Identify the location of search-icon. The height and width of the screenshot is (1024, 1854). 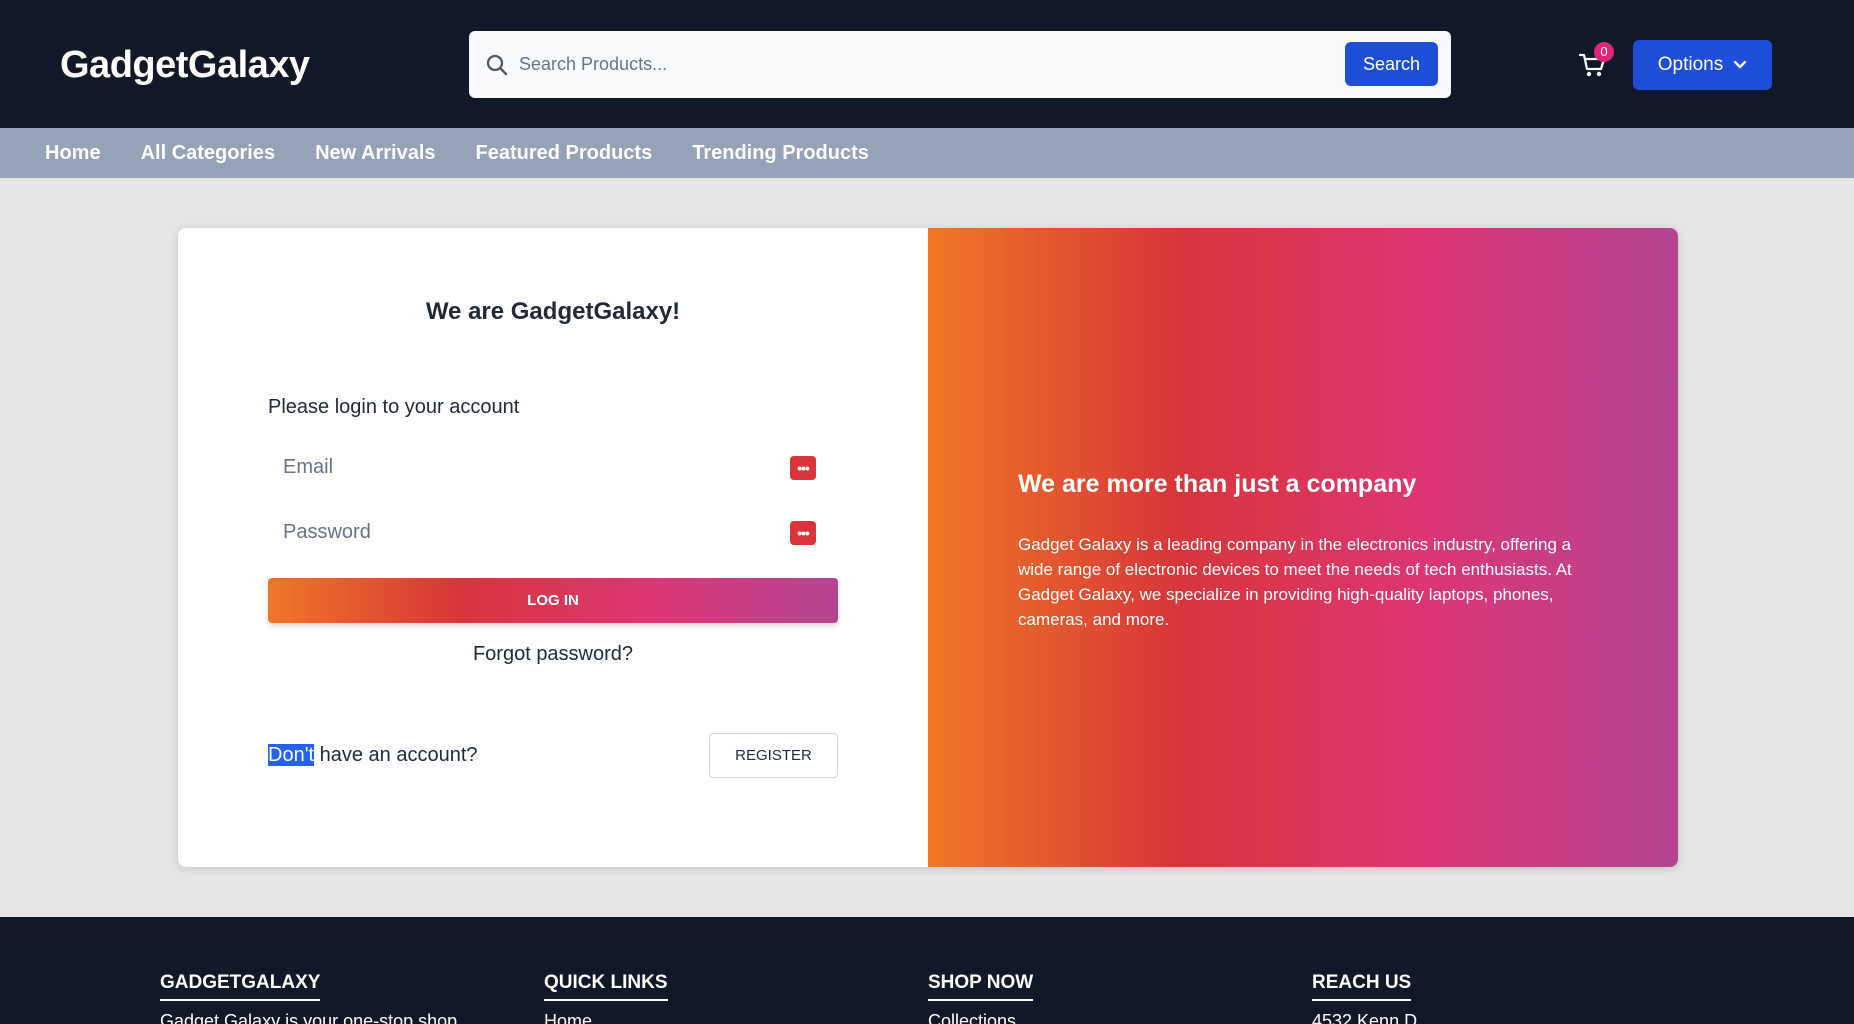
(497, 65).